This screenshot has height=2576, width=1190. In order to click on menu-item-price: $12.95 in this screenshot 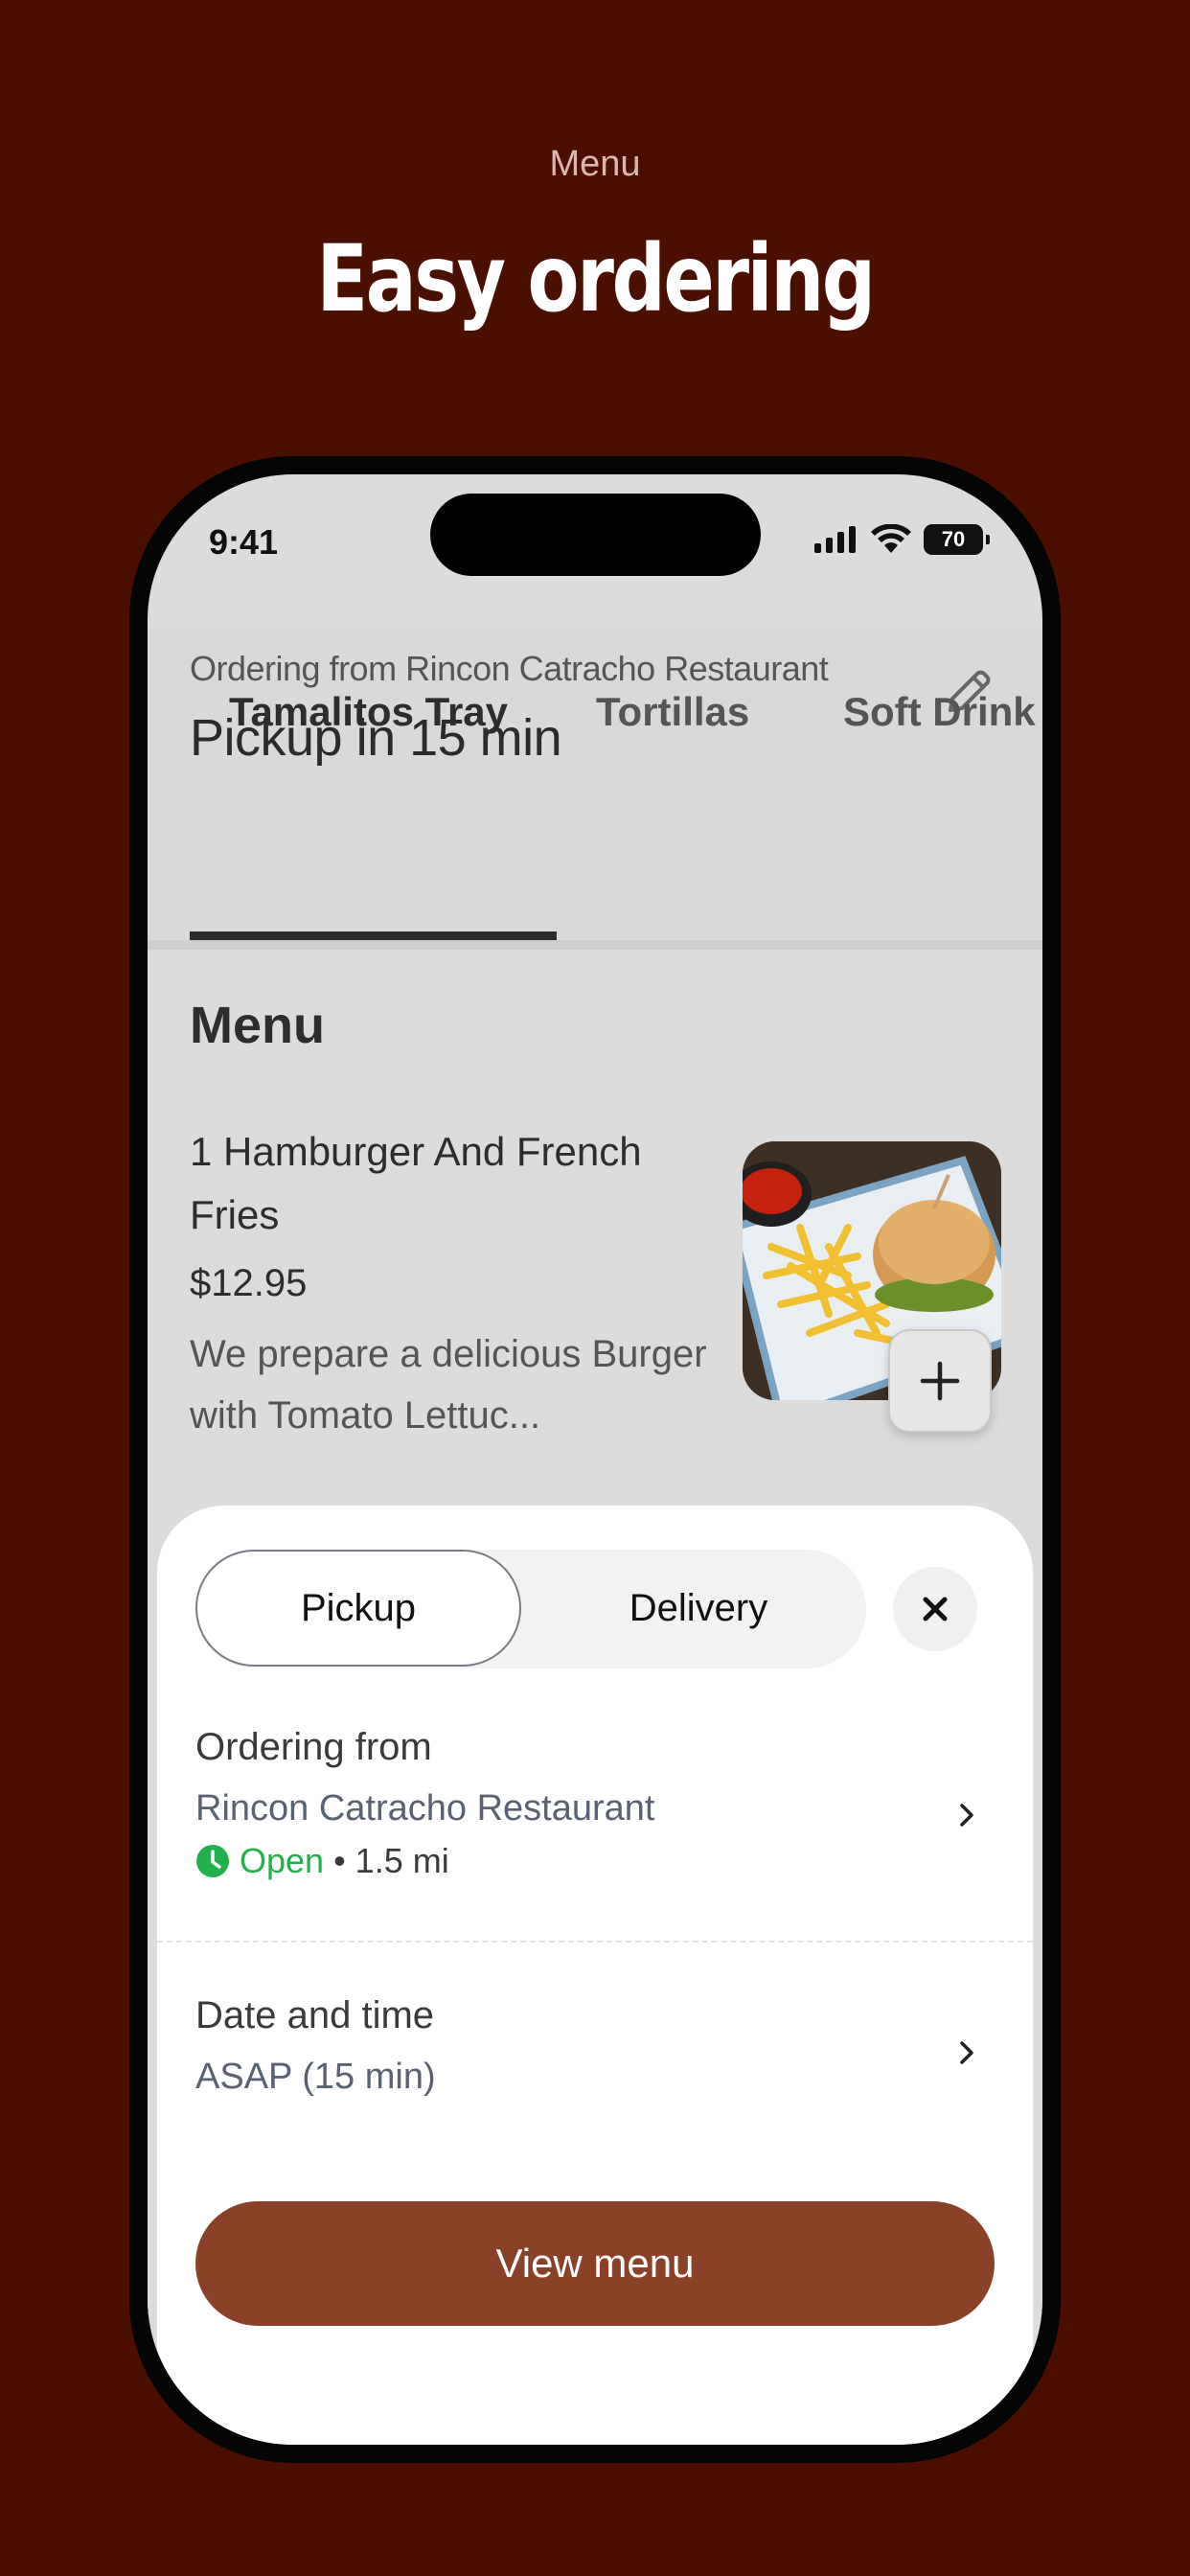, I will do `click(249, 1283)`.